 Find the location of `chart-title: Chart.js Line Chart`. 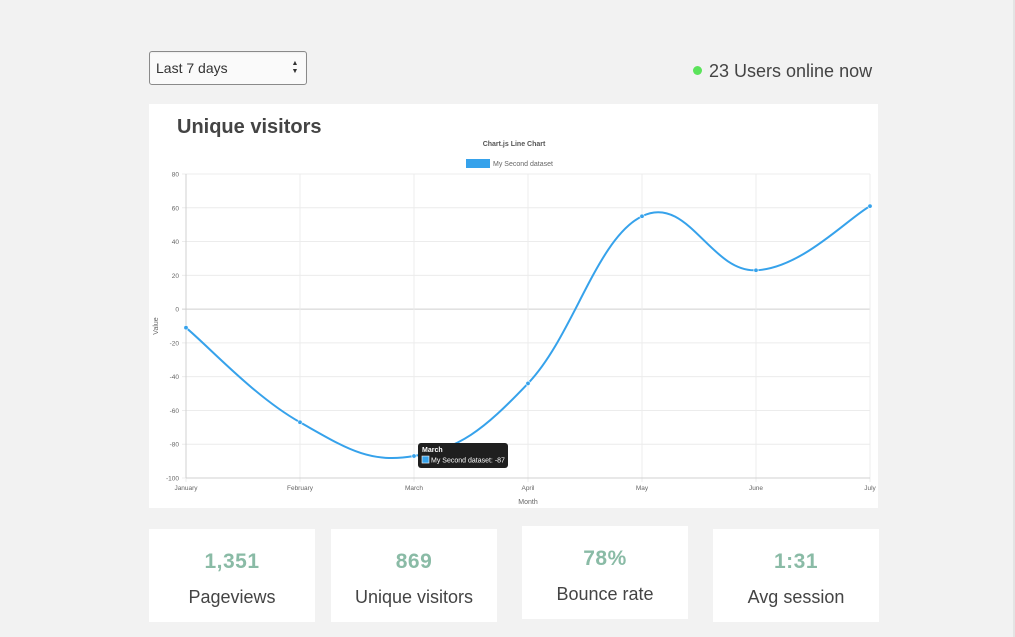

chart-title: Chart.js Line Chart is located at coordinates (514, 144).